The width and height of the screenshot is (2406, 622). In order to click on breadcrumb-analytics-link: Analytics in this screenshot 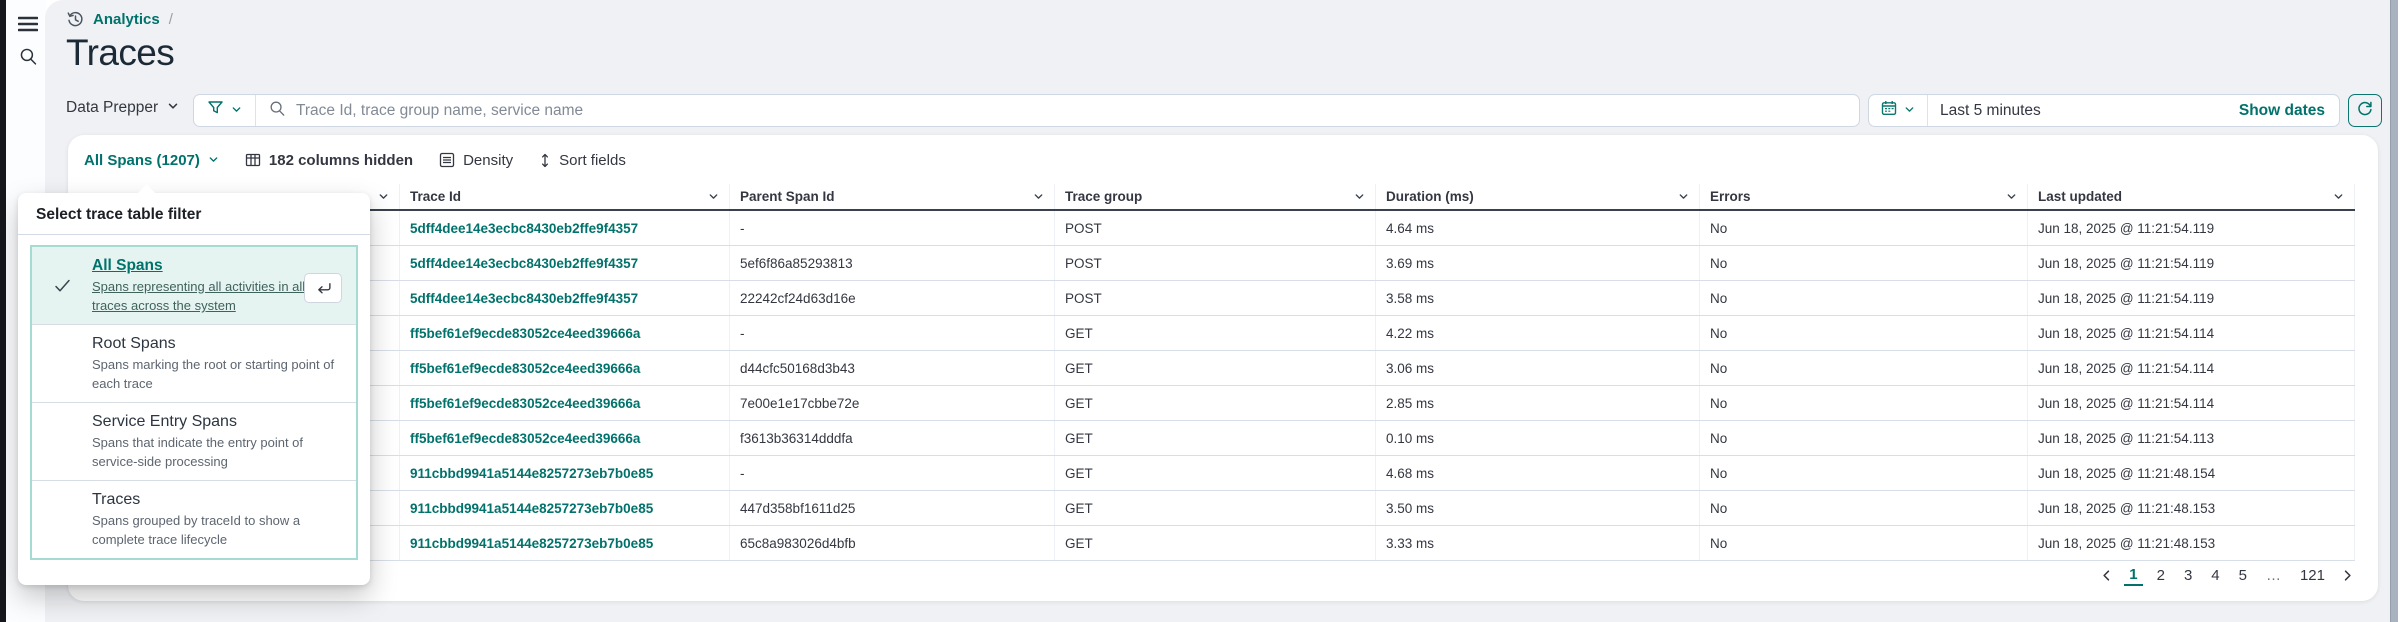, I will do `click(126, 19)`.